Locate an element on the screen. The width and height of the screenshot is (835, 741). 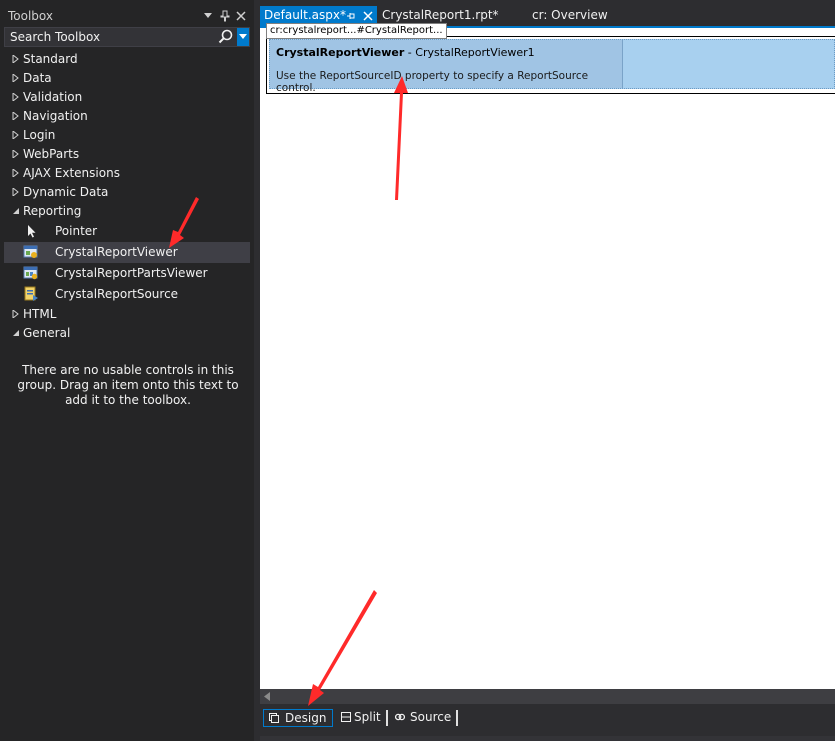
close-icon is located at coordinates (241, 16).